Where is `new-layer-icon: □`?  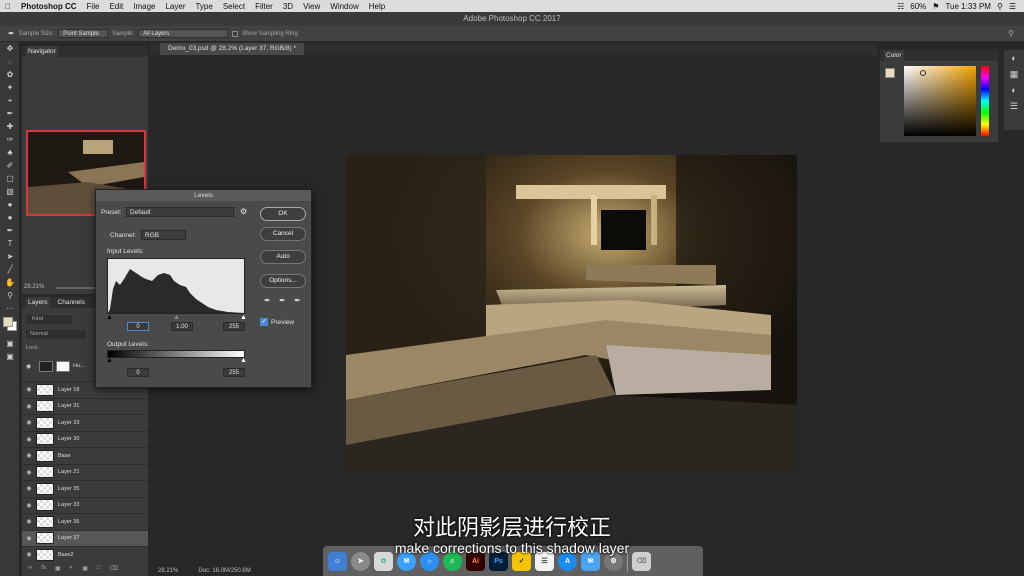
new-layer-icon: □ is located at coordinates (99, 570).